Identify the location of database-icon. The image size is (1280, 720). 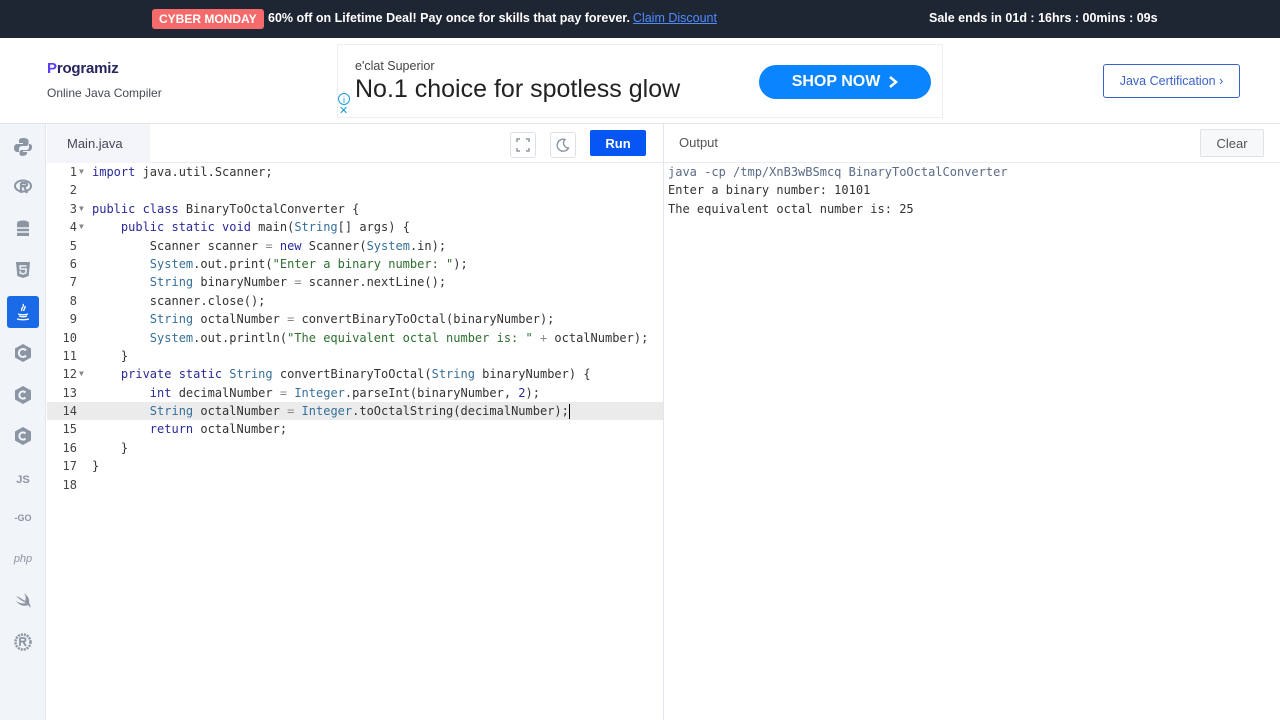
(23, 229).